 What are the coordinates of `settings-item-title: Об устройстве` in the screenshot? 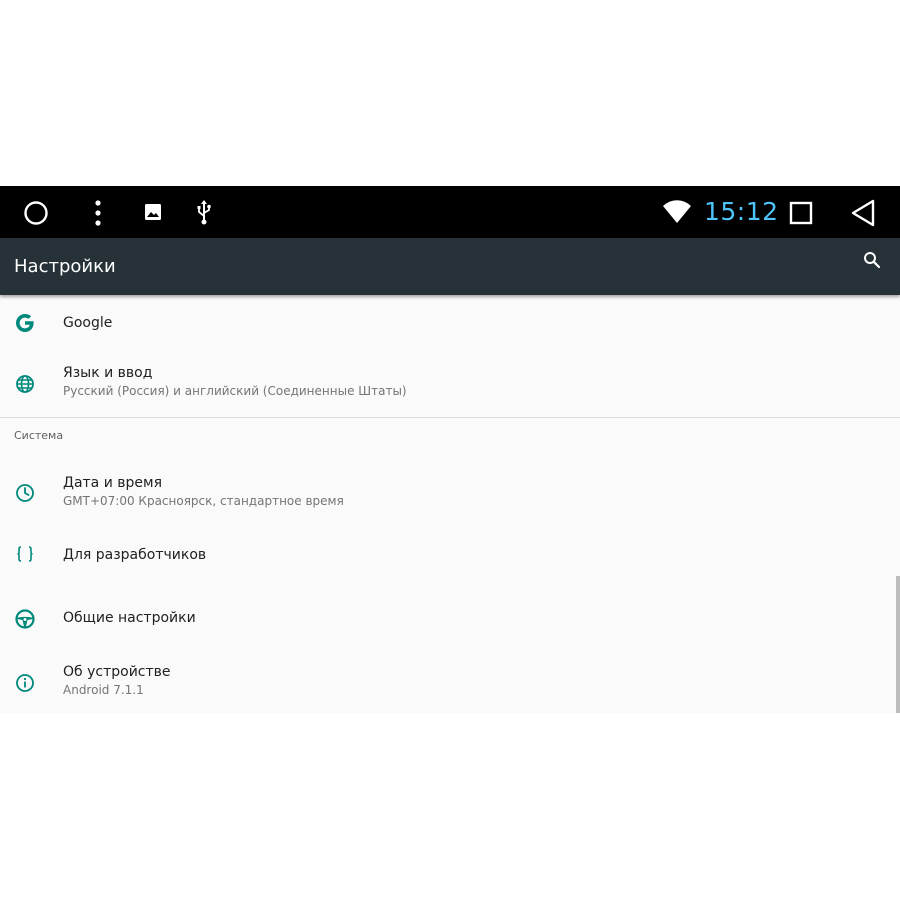 It's located at (117, 672).